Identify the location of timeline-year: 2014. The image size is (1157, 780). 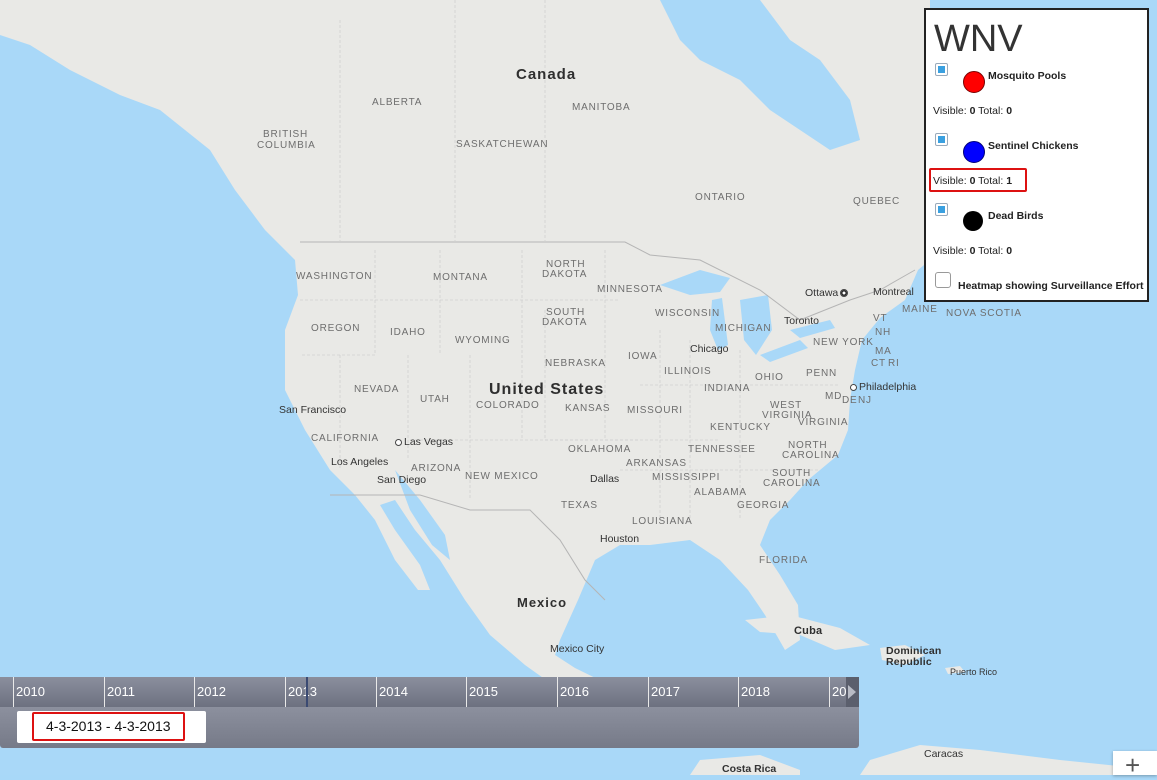
(421, 692).